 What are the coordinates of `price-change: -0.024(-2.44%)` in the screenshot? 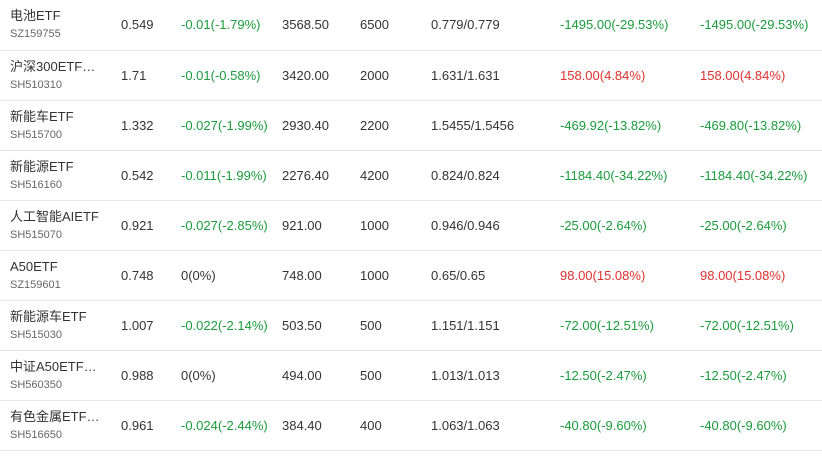 It's located at (224, 425).